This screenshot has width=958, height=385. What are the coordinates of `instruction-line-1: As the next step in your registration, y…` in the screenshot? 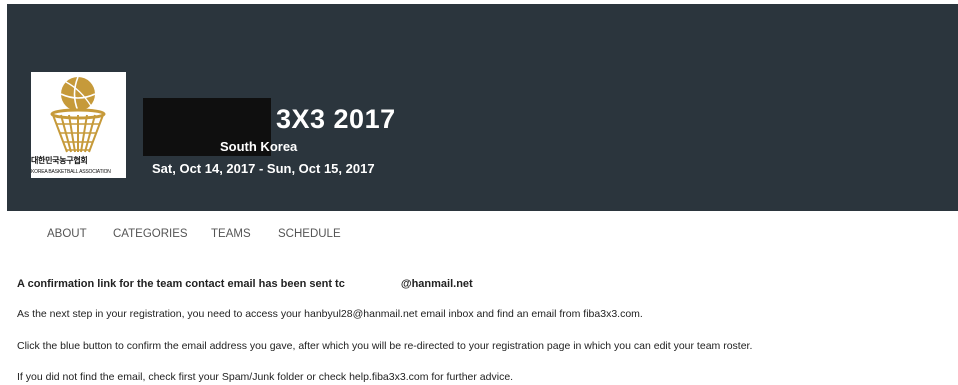 It's located at (330, 314).